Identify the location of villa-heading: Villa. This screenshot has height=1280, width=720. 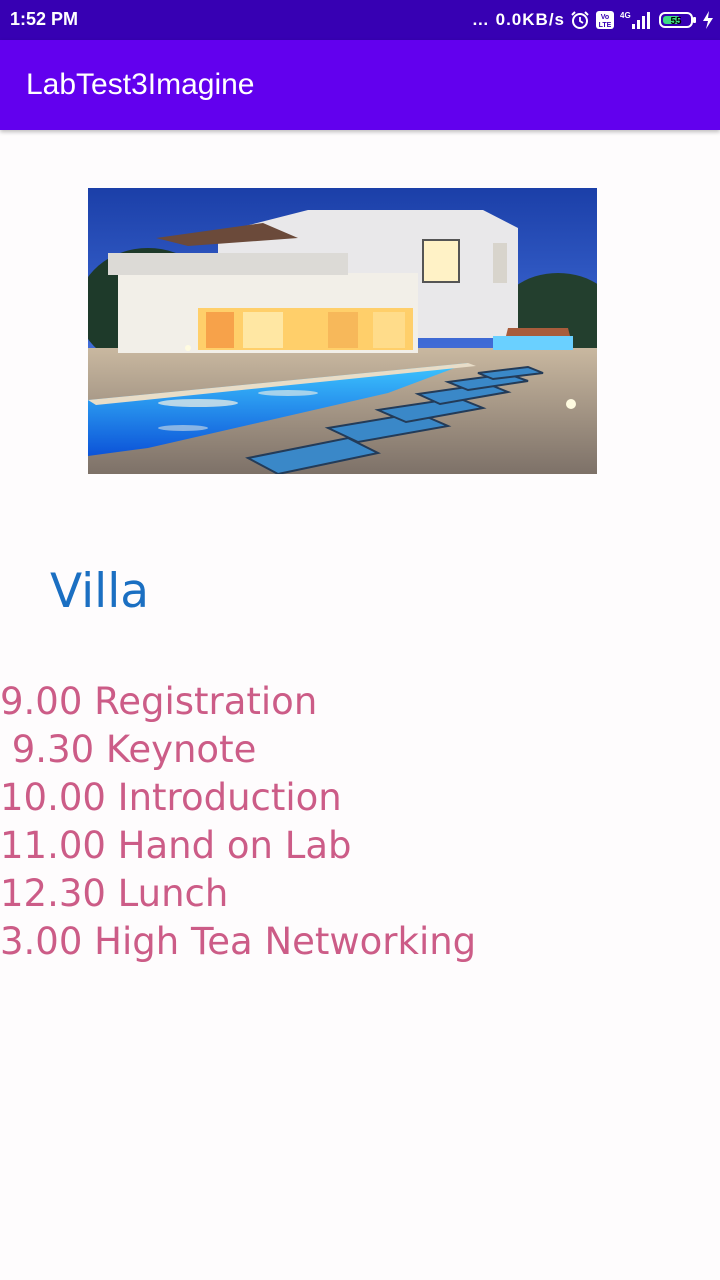
(100, 591).